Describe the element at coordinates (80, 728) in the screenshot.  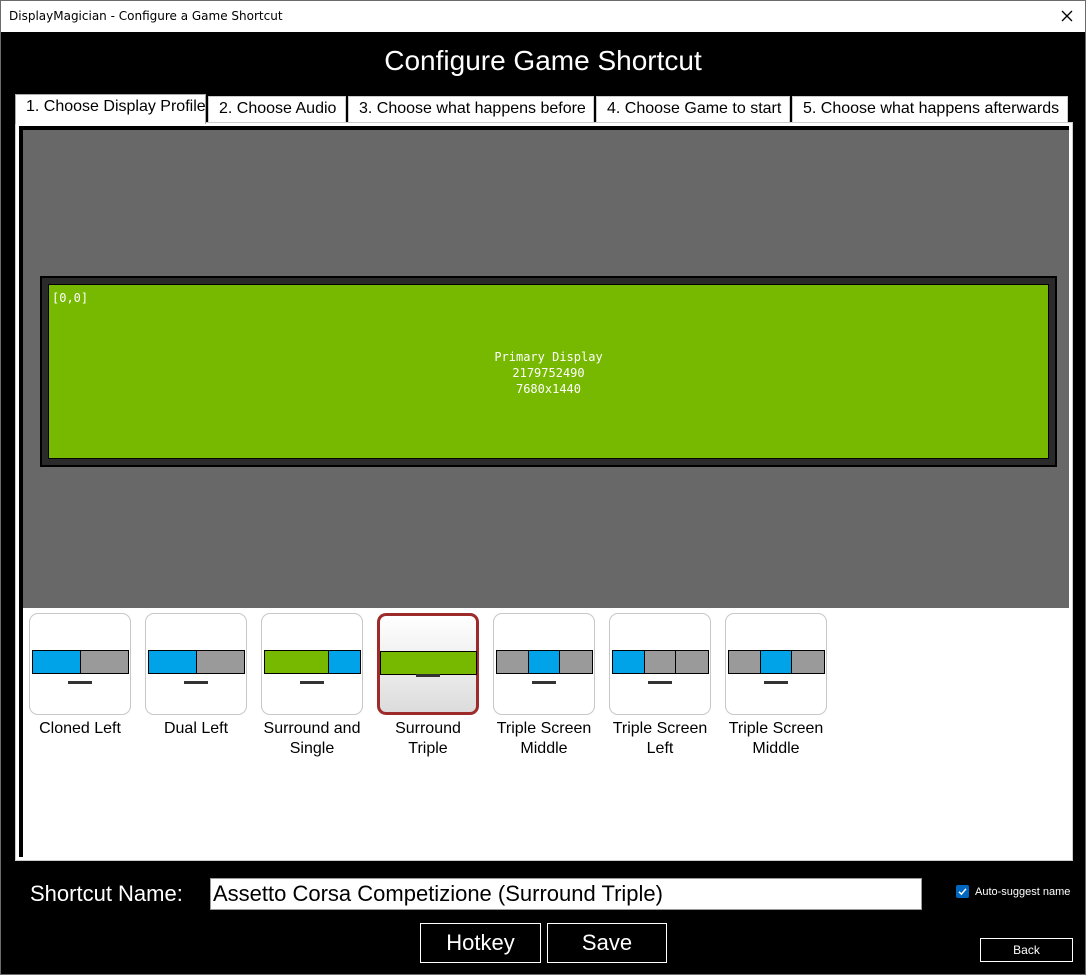
I see `profile-label: Cloned Left` at that location.